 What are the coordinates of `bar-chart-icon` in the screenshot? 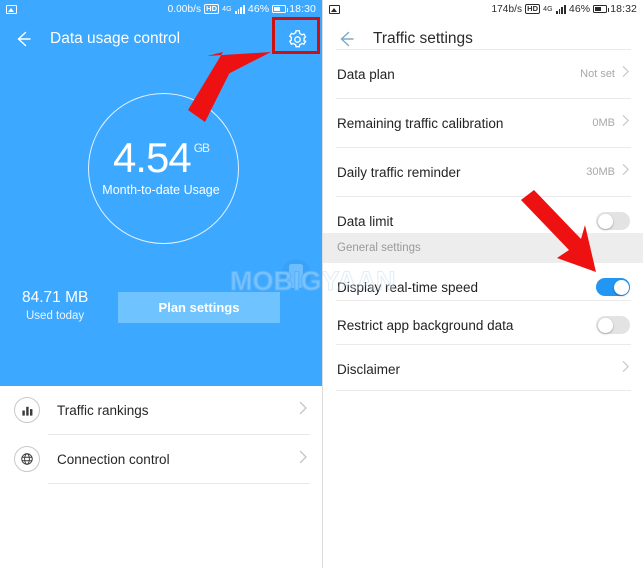 It's located at (27, 410).